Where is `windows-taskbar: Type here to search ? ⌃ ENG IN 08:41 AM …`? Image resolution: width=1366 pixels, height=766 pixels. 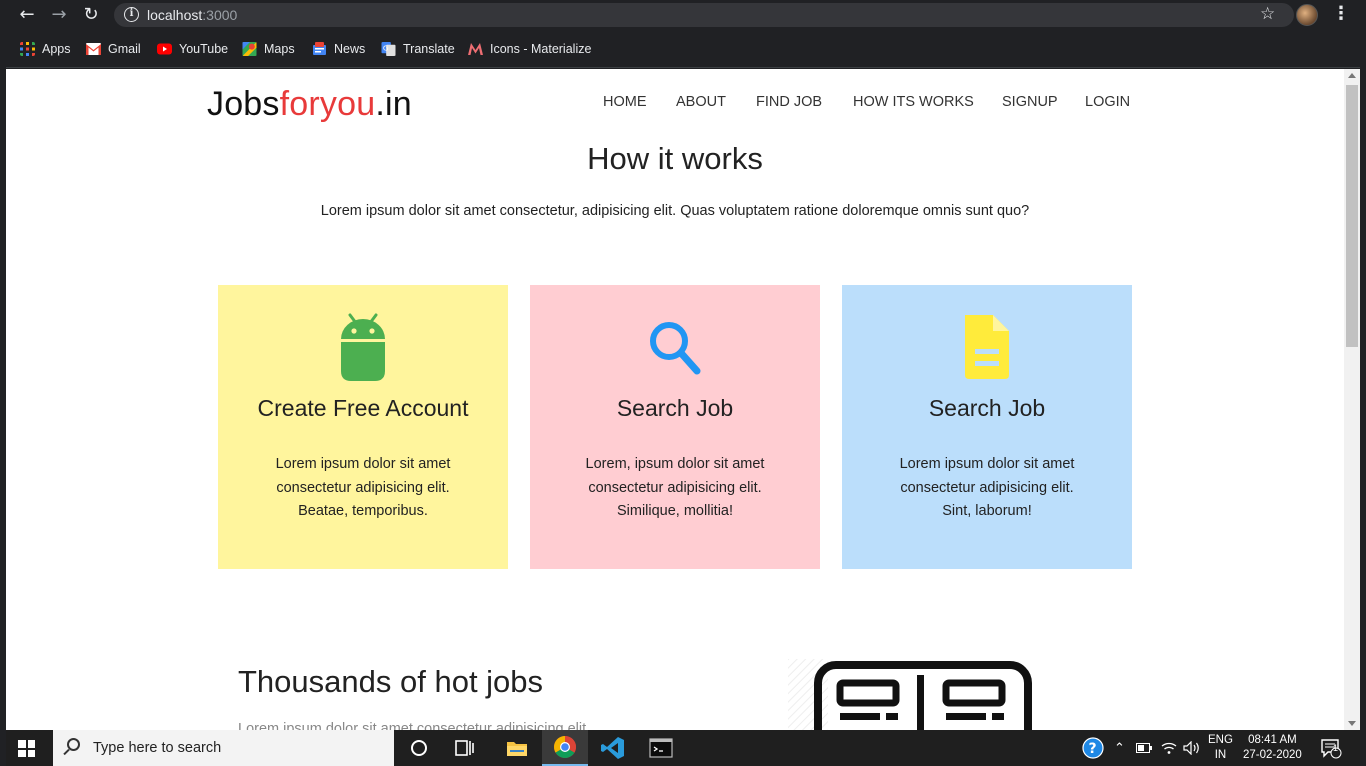
windows-taskbar: Type here to search ? ⌃ ENG IN 08:41 AM … is located at coordinates (683, 748).